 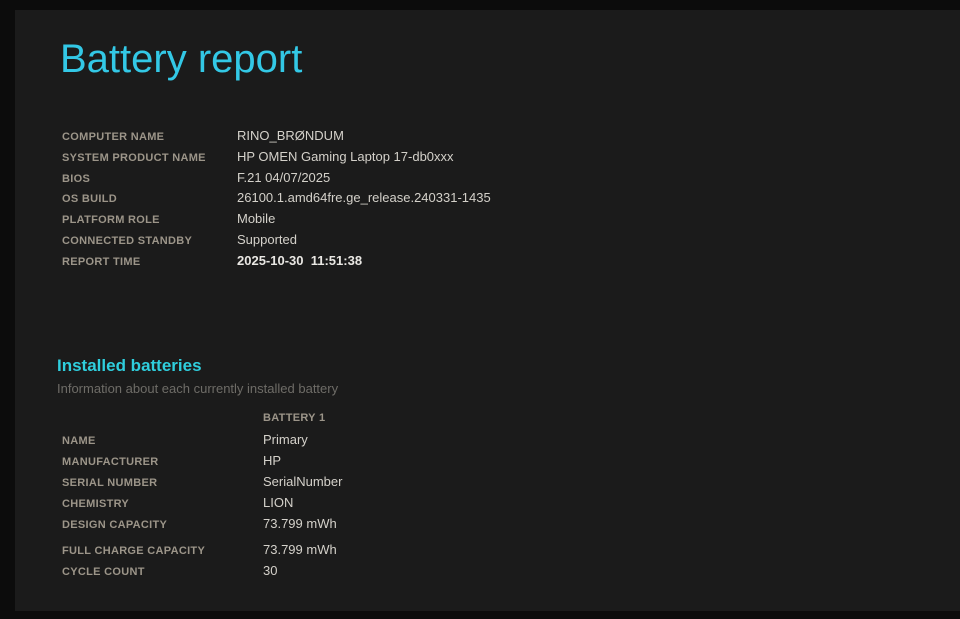 What do you see at coordinates (110, 462) in the screenshot?
I see `battery-label: MANUFACTURER` at bounding box center [110, 462].